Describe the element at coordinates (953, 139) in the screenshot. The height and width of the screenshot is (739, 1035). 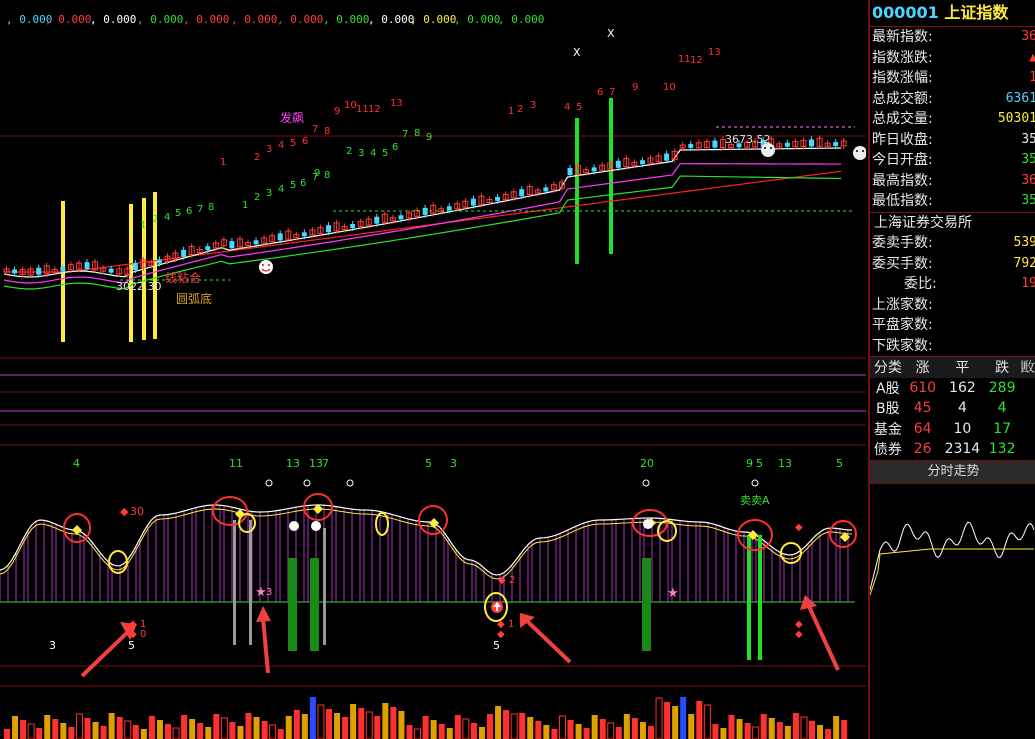
I see `stat-row: 昨日收盘: 35` at that location.